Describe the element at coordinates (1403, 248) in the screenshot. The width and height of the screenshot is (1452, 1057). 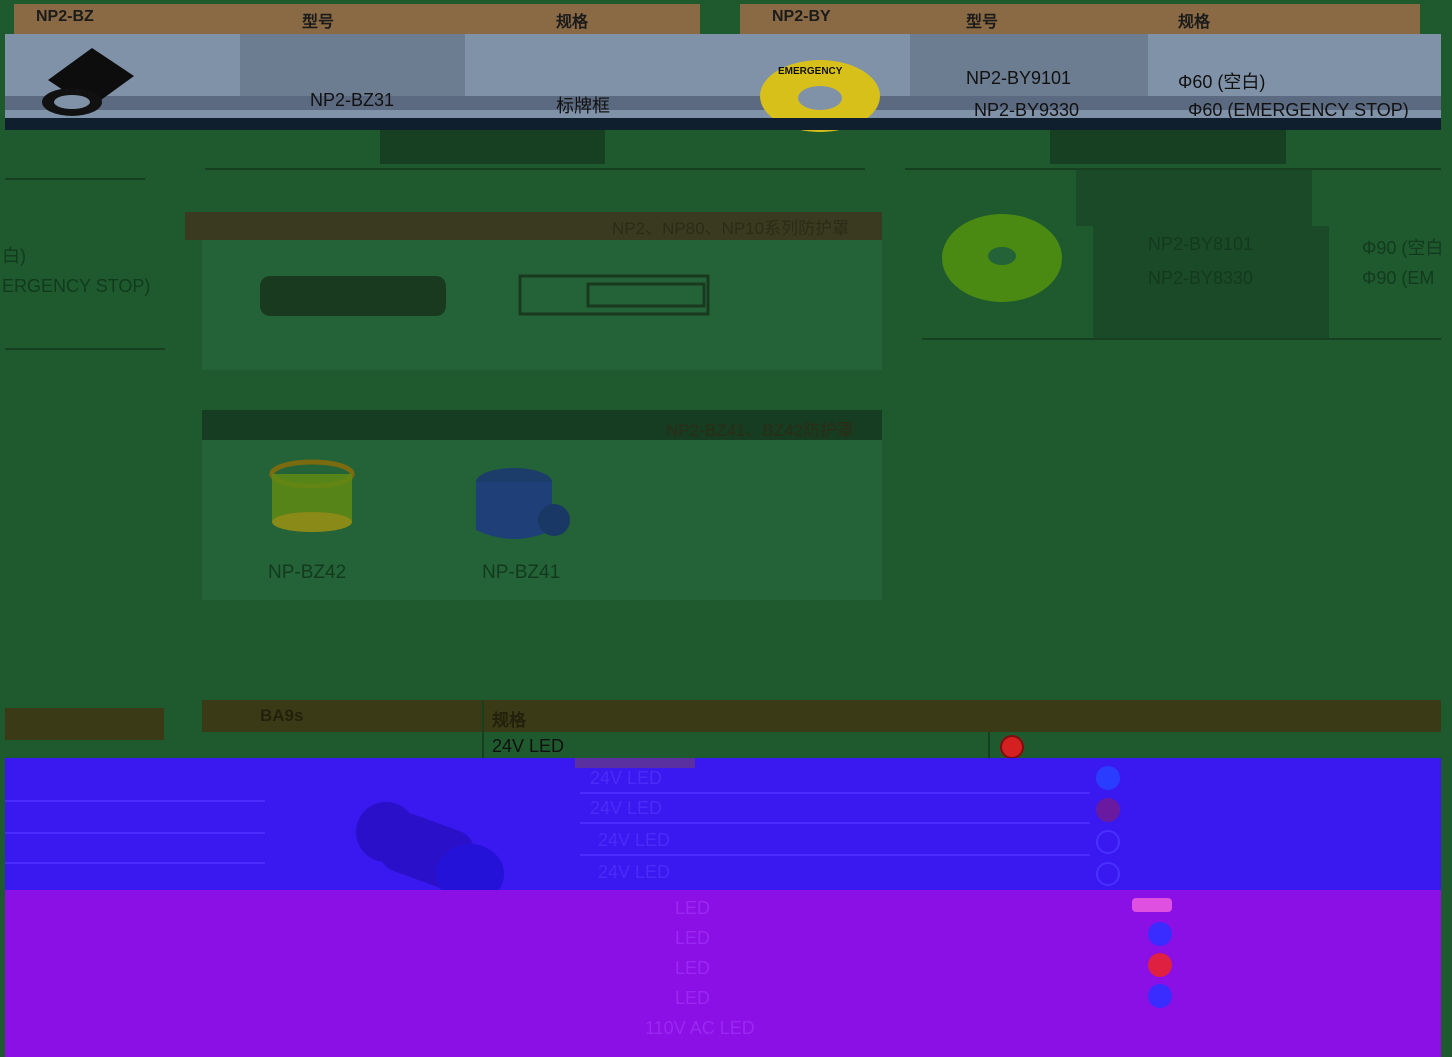
I see `spec-phi90-blank: Φ90 (空白` at that location.